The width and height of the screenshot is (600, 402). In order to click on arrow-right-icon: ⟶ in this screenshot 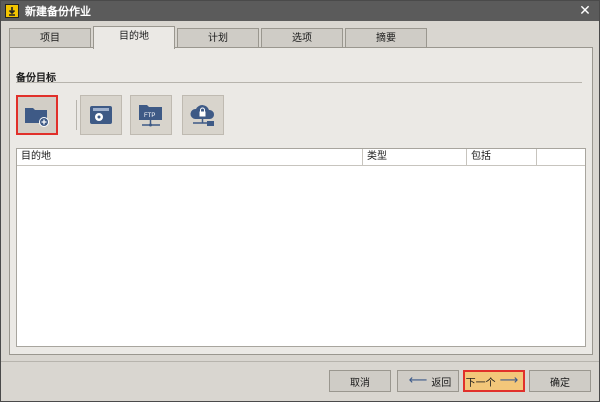, I will do `click(509, 380)`.